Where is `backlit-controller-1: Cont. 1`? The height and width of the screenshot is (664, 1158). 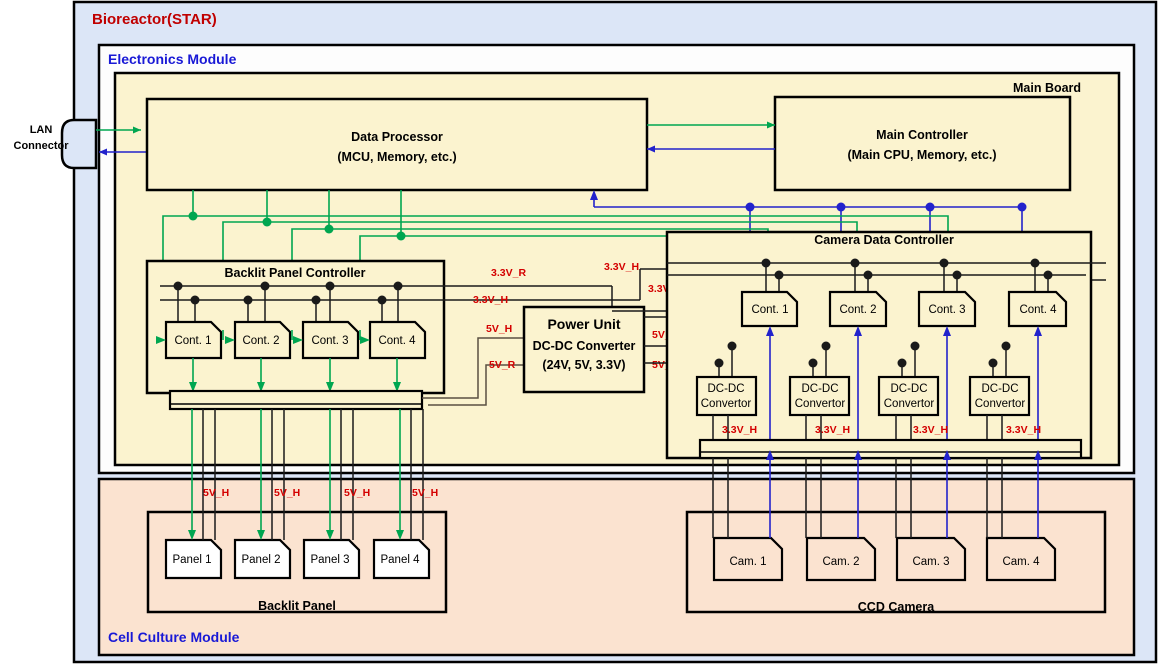
backlit-controller-1: Cont. 1 is located at coordinates (193, 340).